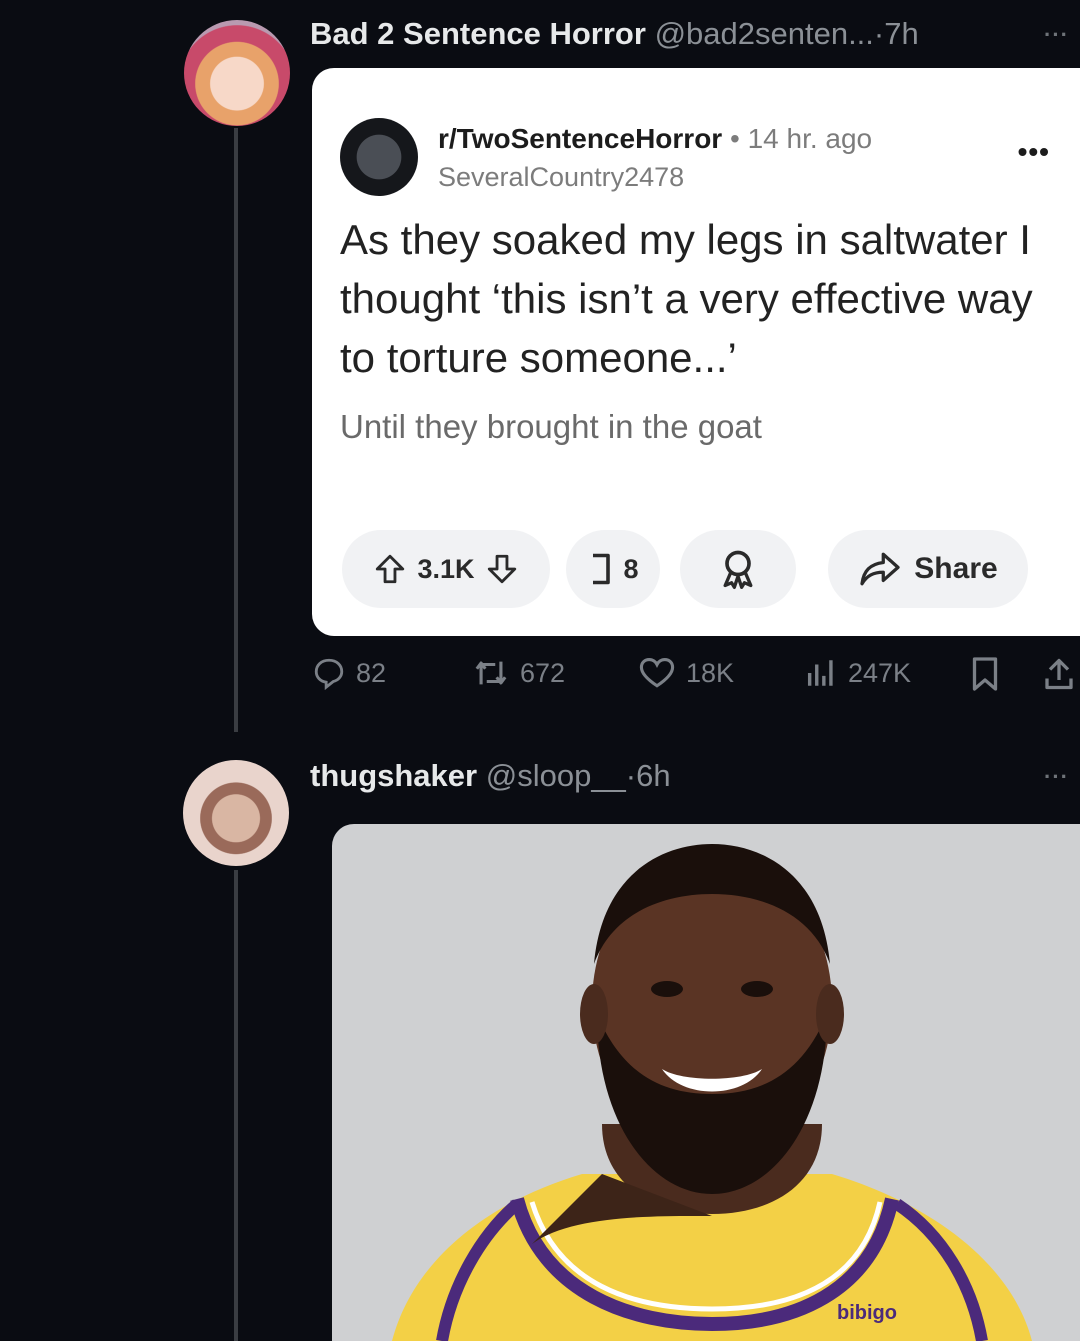  I want to click on vote-count: 3.1K, so click(446, 568).